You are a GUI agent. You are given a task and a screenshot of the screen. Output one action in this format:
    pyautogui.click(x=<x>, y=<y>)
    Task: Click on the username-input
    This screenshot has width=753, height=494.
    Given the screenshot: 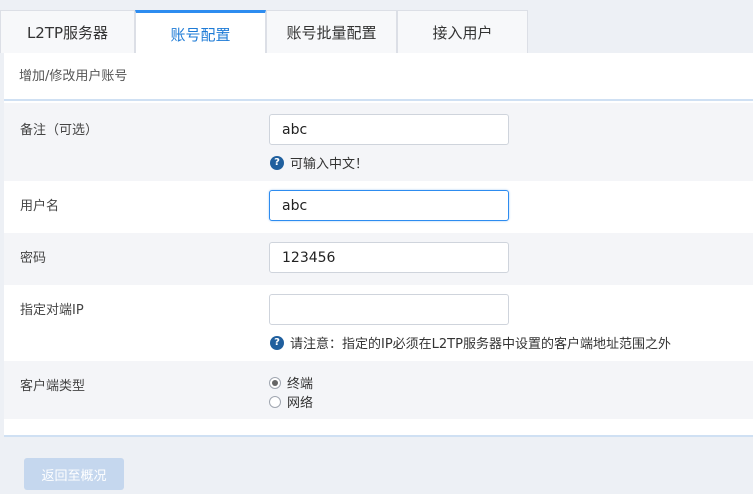 What is the action you would take?
    pyautogui.click(x=389, y=205)
    